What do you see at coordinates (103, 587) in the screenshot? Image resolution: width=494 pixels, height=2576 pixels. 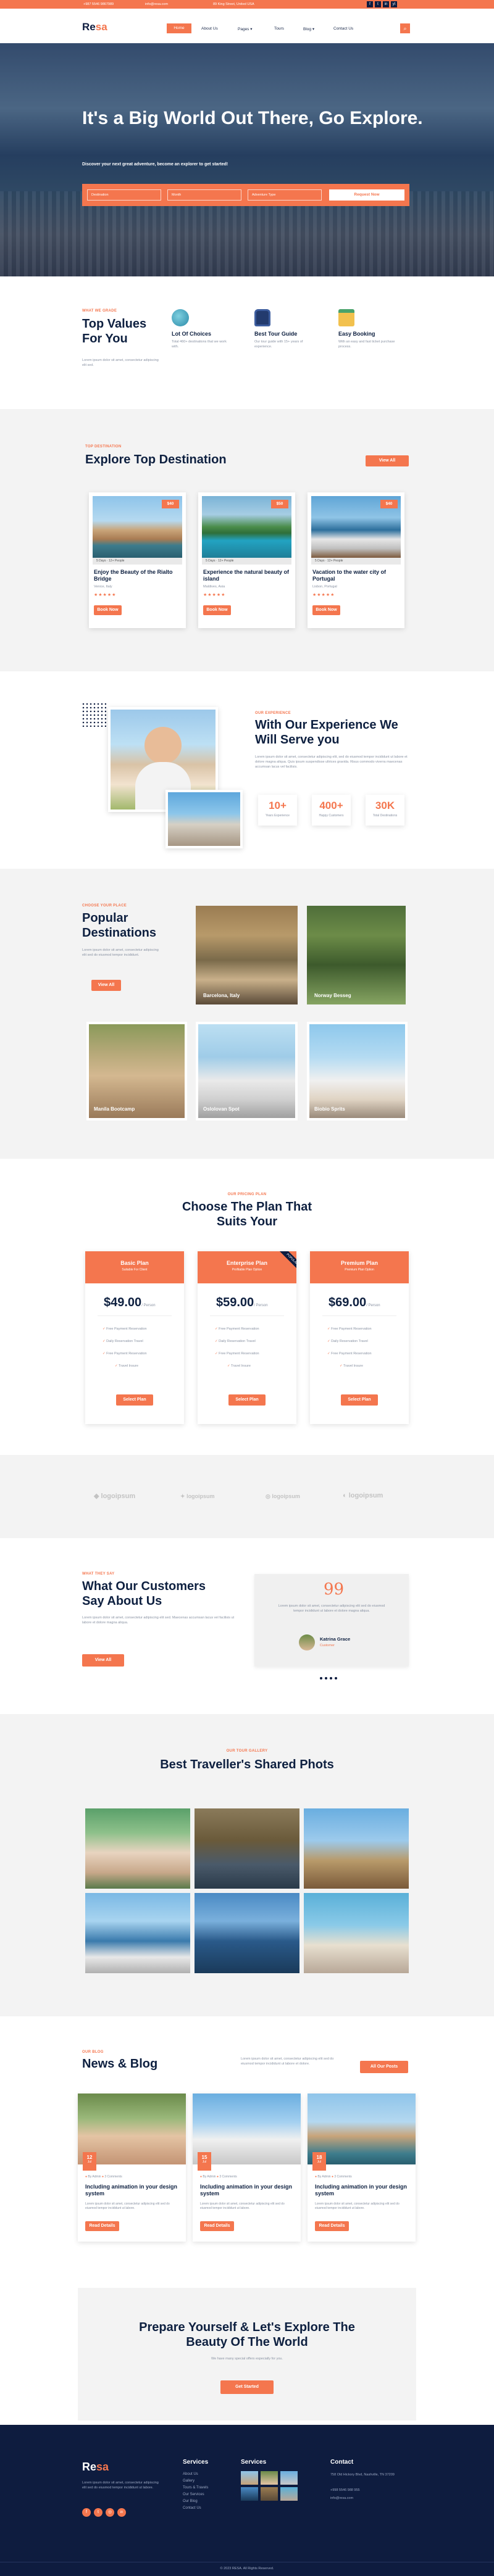 I see `destination-location: Venice, Italy` at bounding box center [103, 587].